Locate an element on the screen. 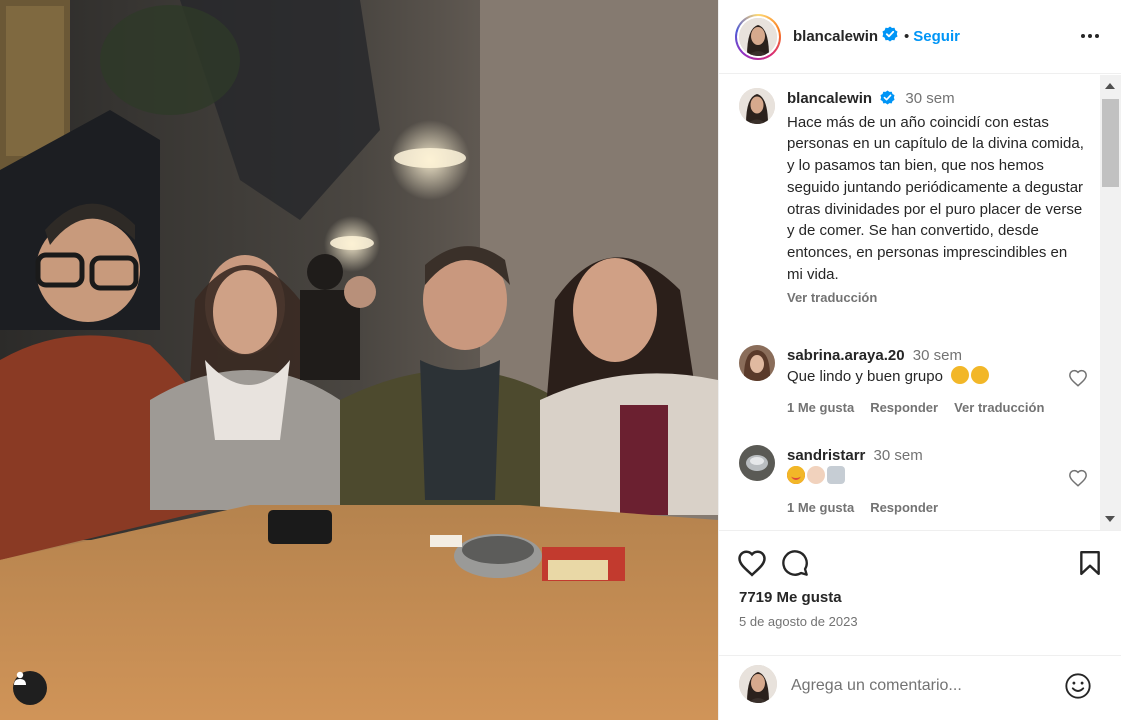 This screenshot has width=1121, height=720. post-date: 5 de agosto de 2023 is located at coordinates (798, 621).